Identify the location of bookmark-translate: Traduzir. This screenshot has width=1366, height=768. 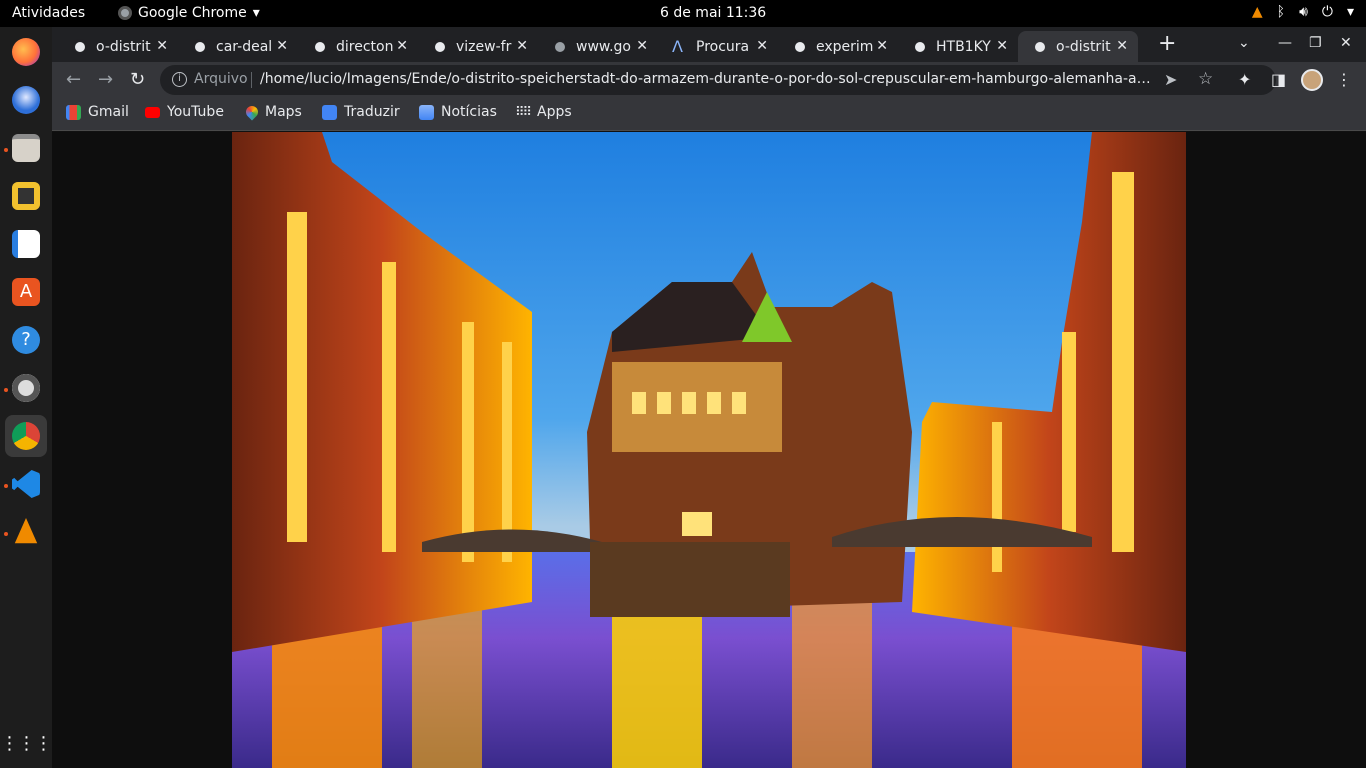
(361, 112).